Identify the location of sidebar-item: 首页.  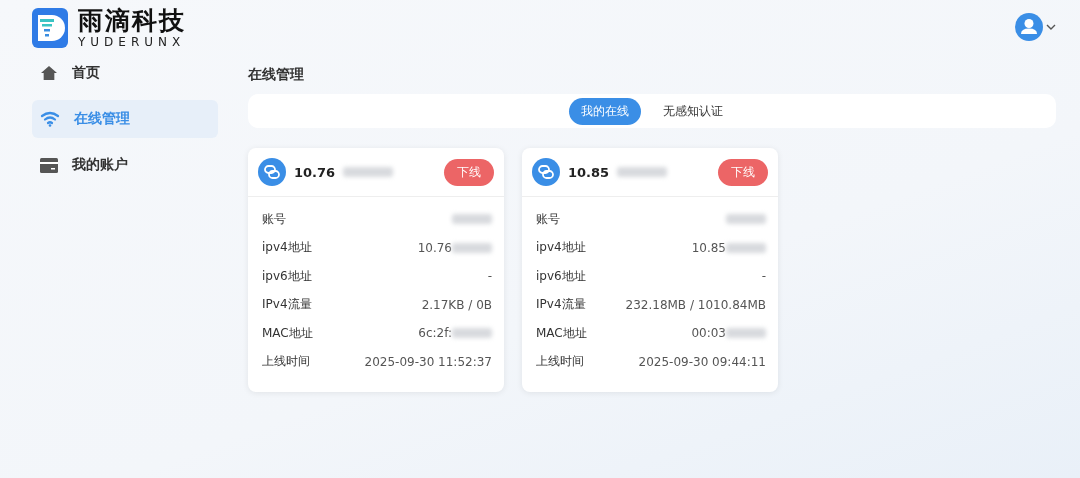
(125, 73).